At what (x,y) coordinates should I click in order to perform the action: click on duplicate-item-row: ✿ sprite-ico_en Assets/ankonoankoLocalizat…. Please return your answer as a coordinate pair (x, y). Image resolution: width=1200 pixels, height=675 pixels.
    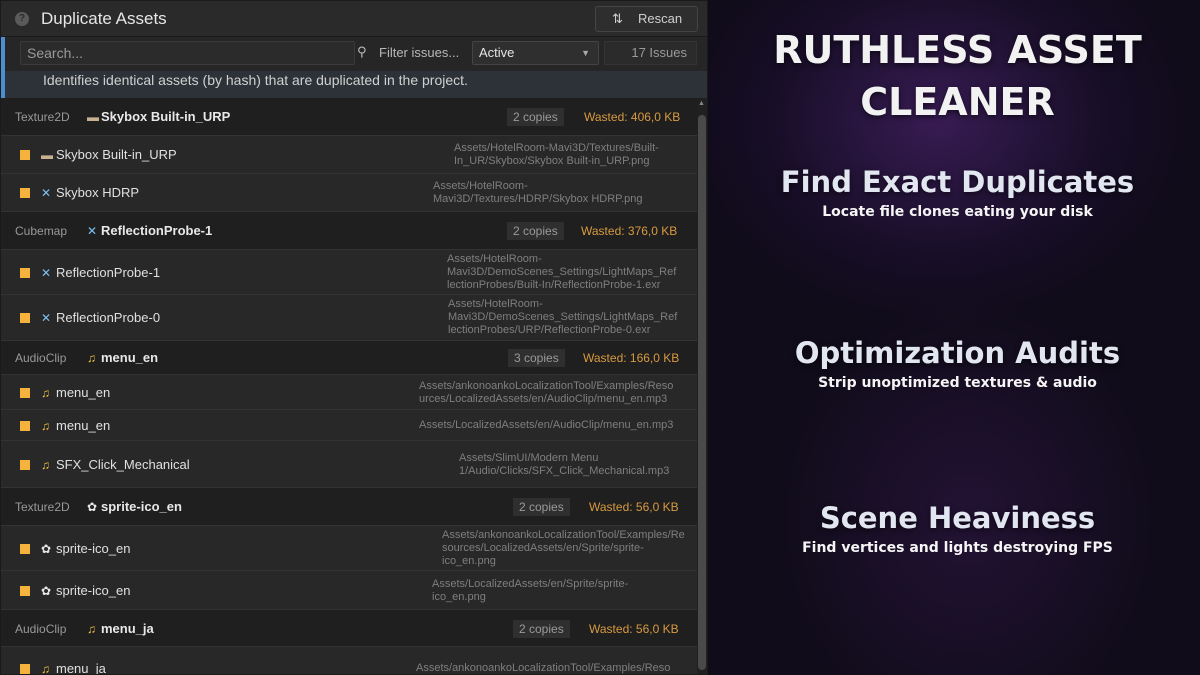
    Looking at the image, I should click on (349, 548).